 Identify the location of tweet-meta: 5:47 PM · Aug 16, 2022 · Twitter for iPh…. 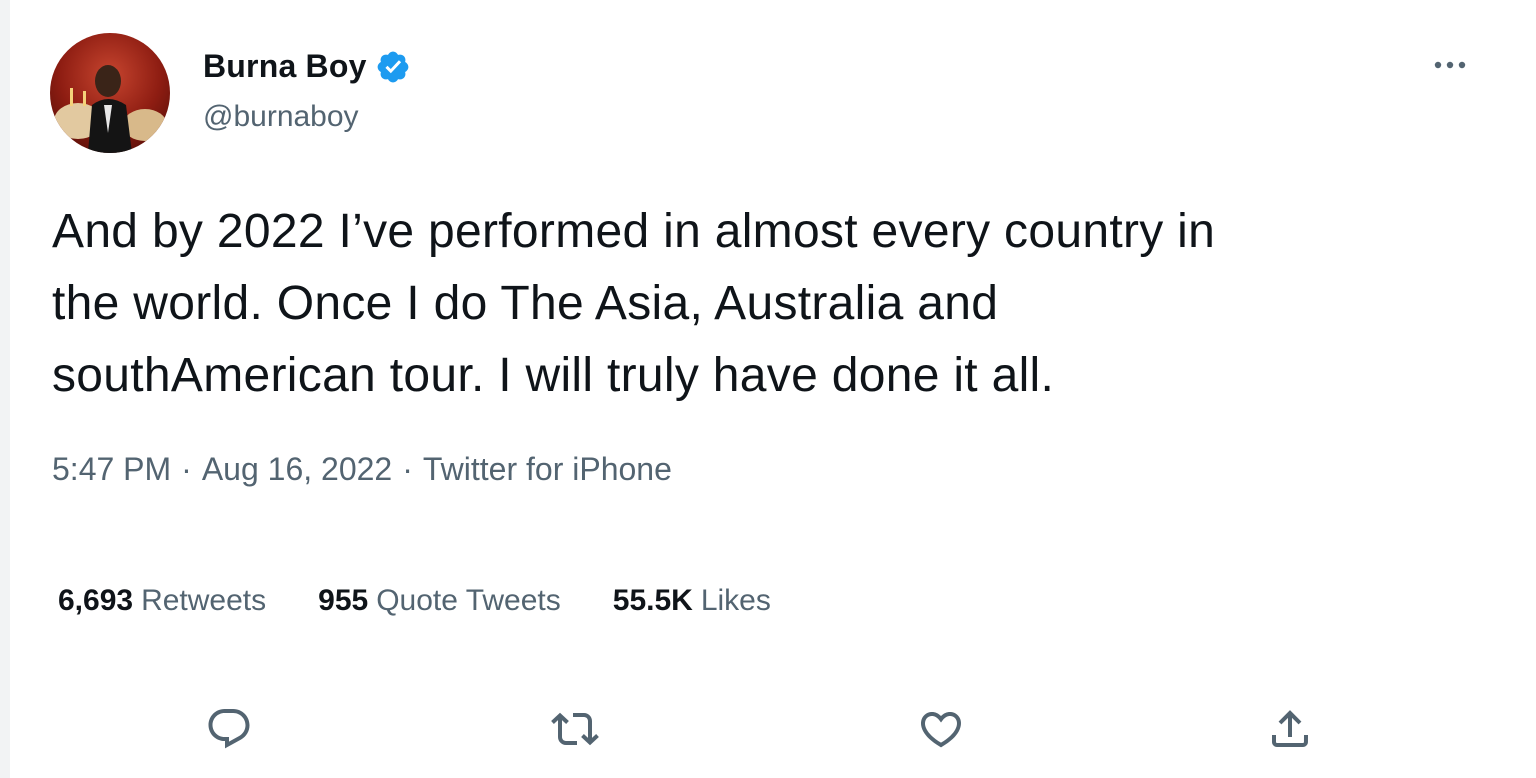
(362, 469).